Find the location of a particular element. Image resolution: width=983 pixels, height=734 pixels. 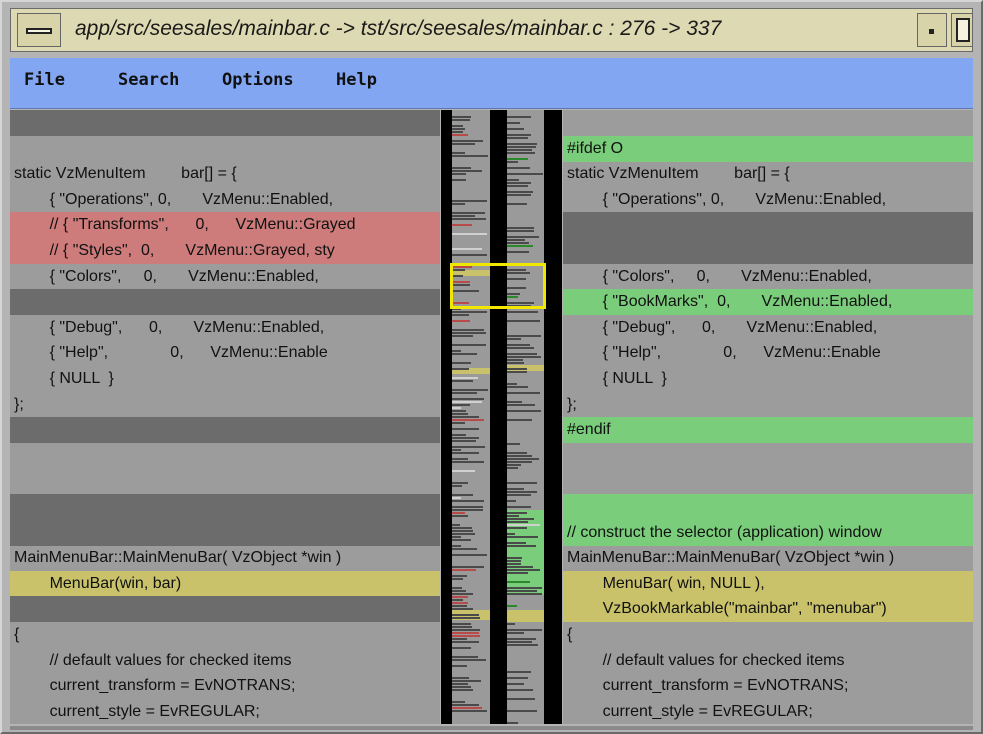

code-line-text: VzBookMarkable("mainbar", "menubar") is located at coordinates (727, 608).